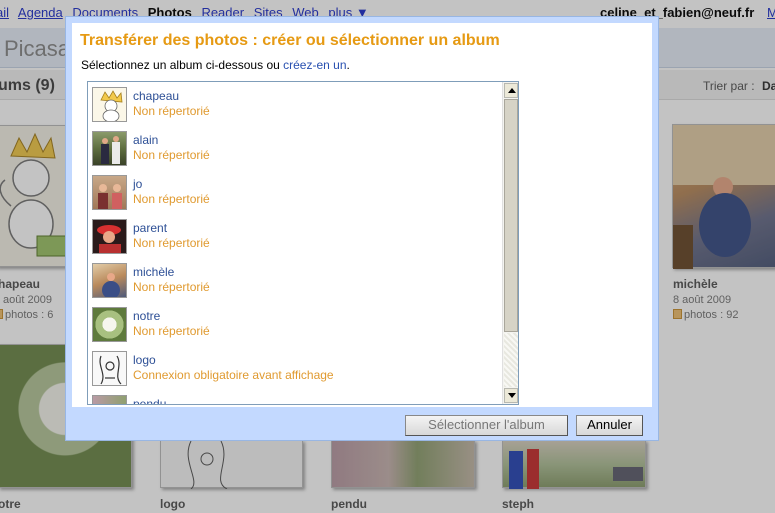 The height and width of the screenshot is (513, 775). Describe the element at coordinates (297, 398) in the screenshot. I see `album-list-item: pendu` at that location.